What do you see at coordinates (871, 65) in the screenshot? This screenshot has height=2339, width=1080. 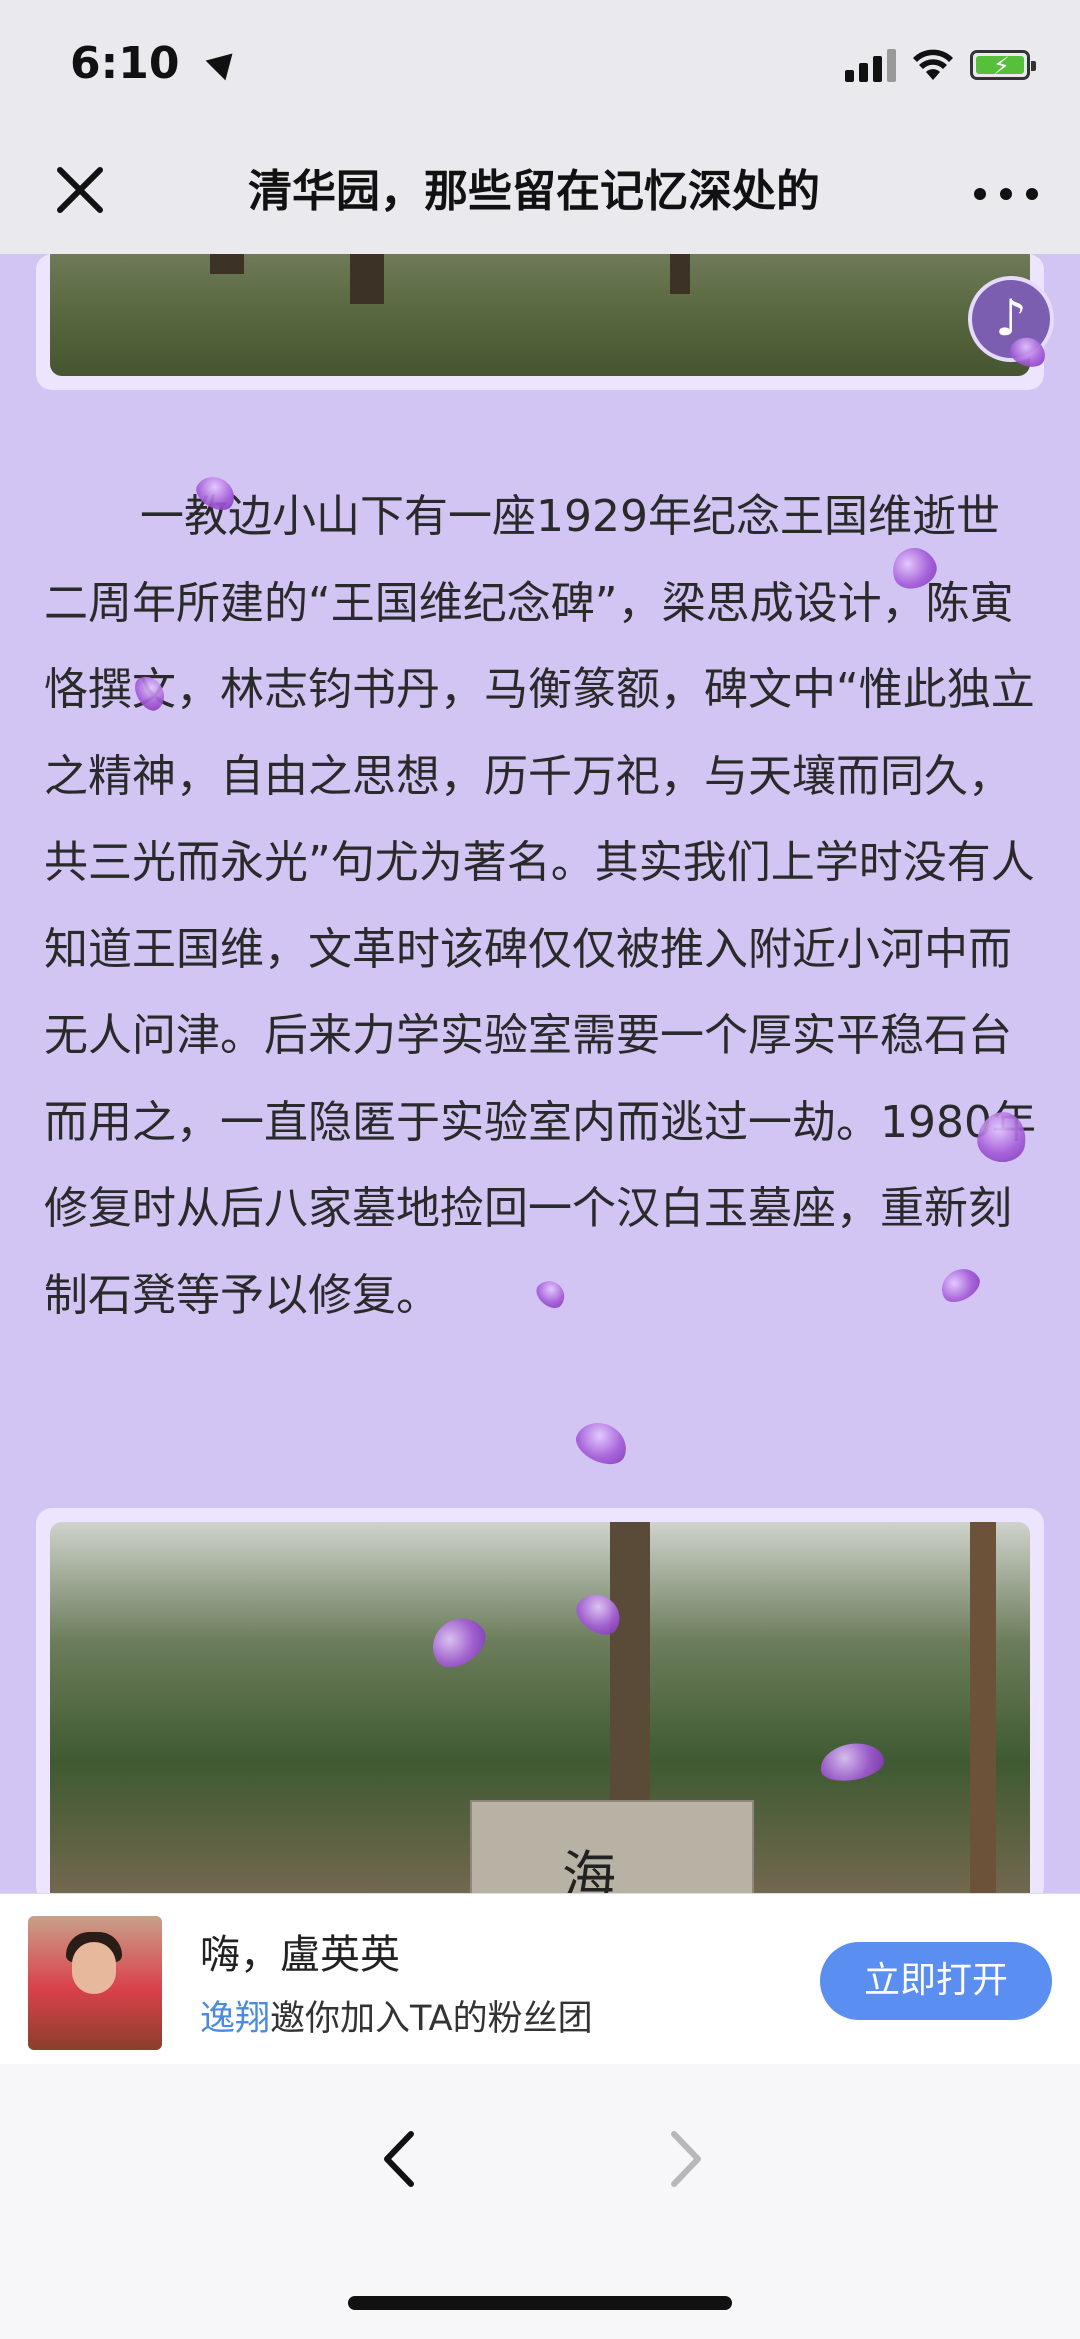 I see `cellular-signal-icon` at bounding box center [871, 65].